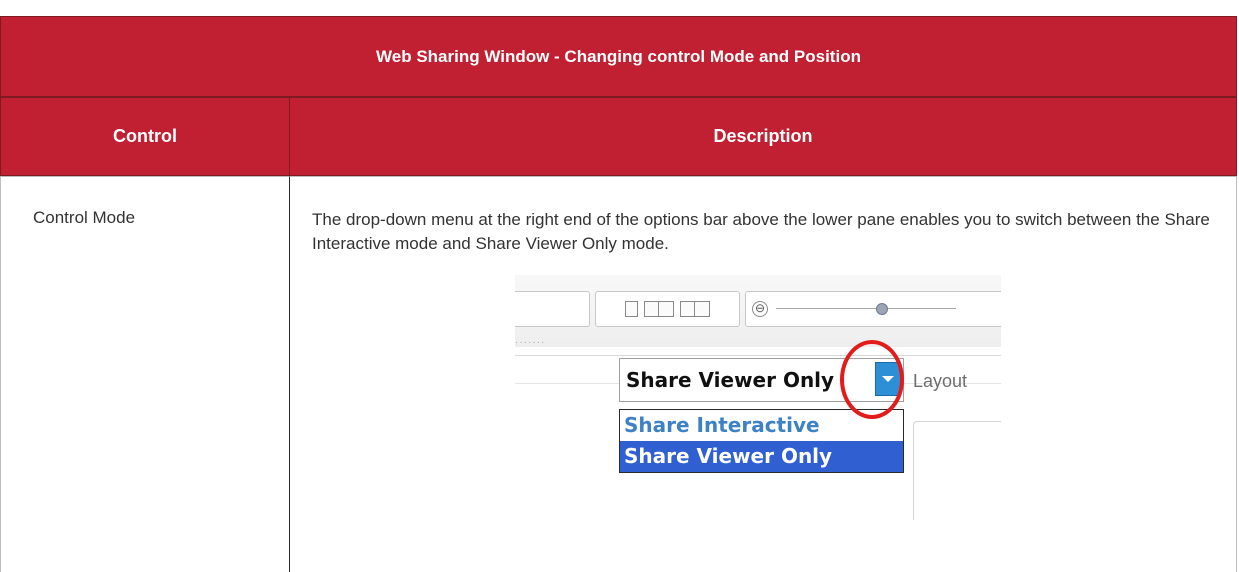 The height and width of the screenshot is (572, 1239). I want to click on column-header-control: Control, so click(145, 136).